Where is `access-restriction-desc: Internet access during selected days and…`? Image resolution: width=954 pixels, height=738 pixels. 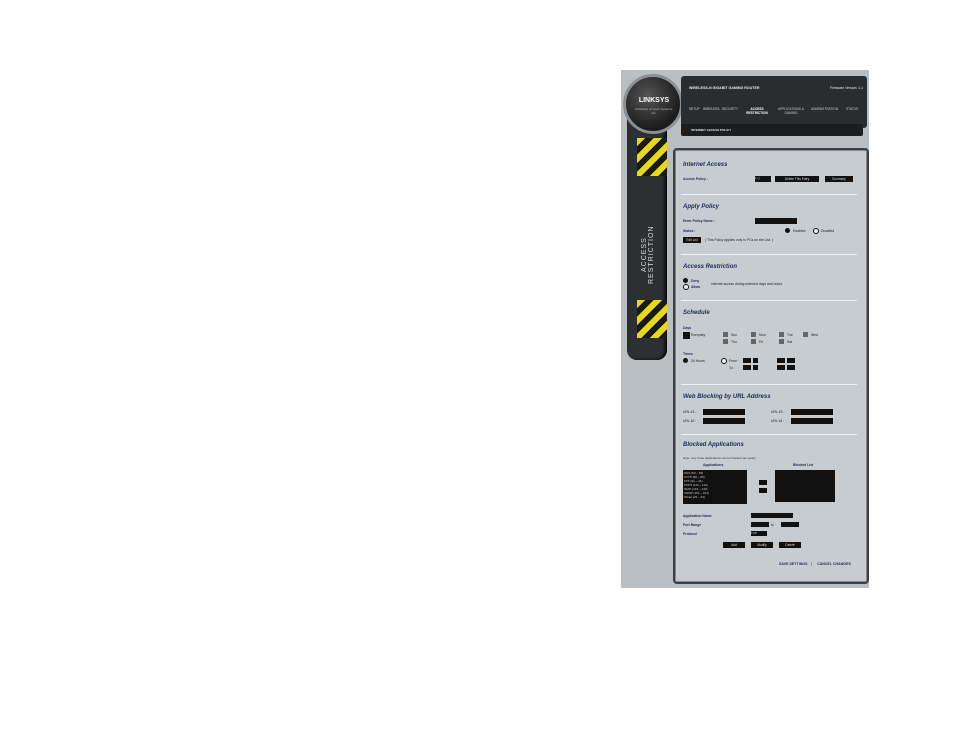 access-restriction-desc: Internet access during selected days and… is located at coordinates (747, 284).